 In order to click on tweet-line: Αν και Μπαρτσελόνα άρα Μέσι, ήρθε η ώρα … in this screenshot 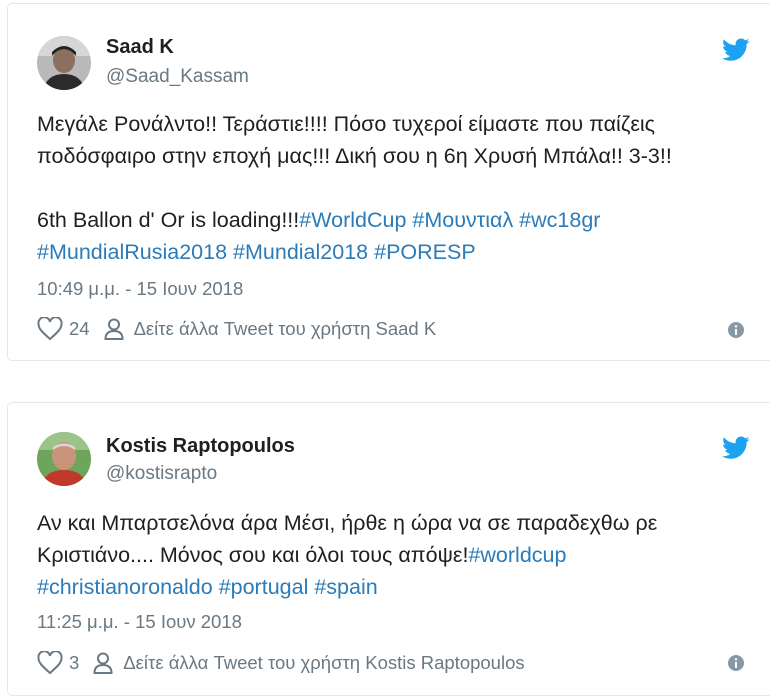, I will do `click(347, 523)`.